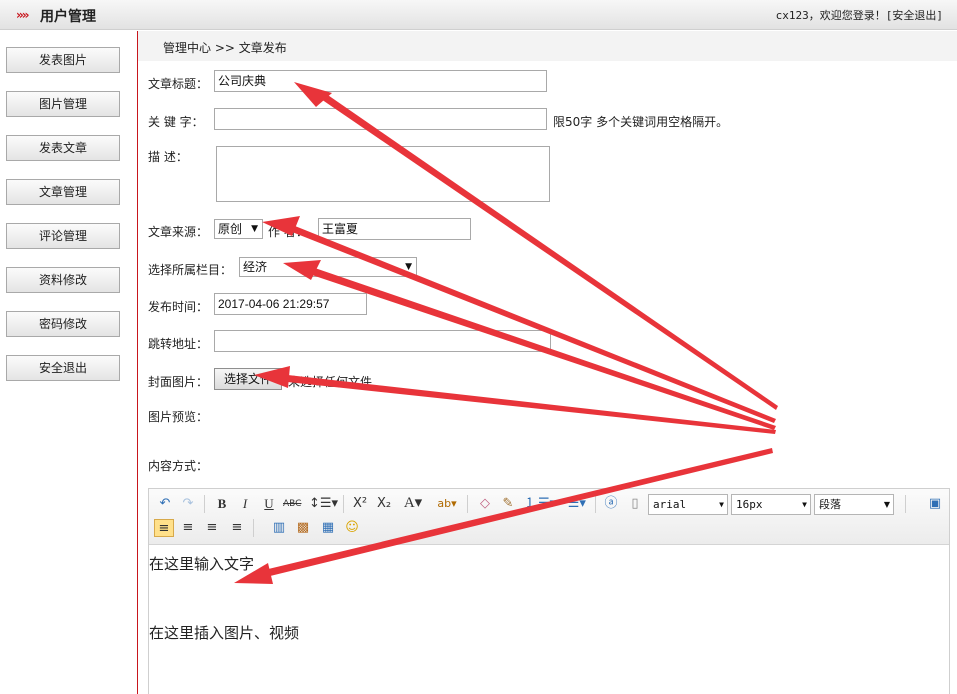 The image size is (957, 694). Describe the element at coordinates (478, 15) in the screenshot. I see `top-bar: »» 用户管理 cx123，欢迎您登录！[安全退出]` at that location.